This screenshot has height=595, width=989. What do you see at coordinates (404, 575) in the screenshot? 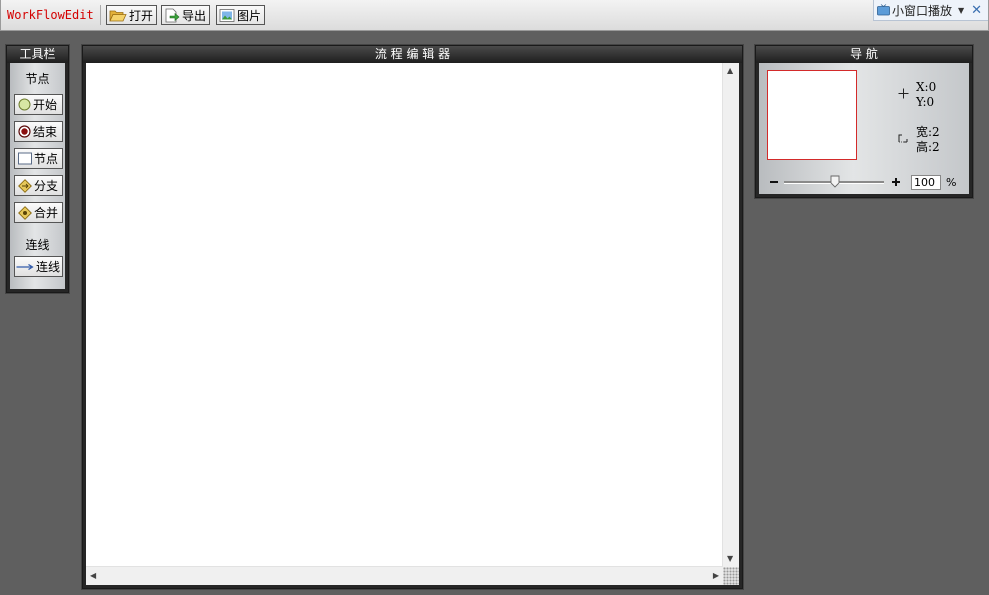
I see `horizontal-scrollbar: ◀ ▶` at bounding box center [404, 575].